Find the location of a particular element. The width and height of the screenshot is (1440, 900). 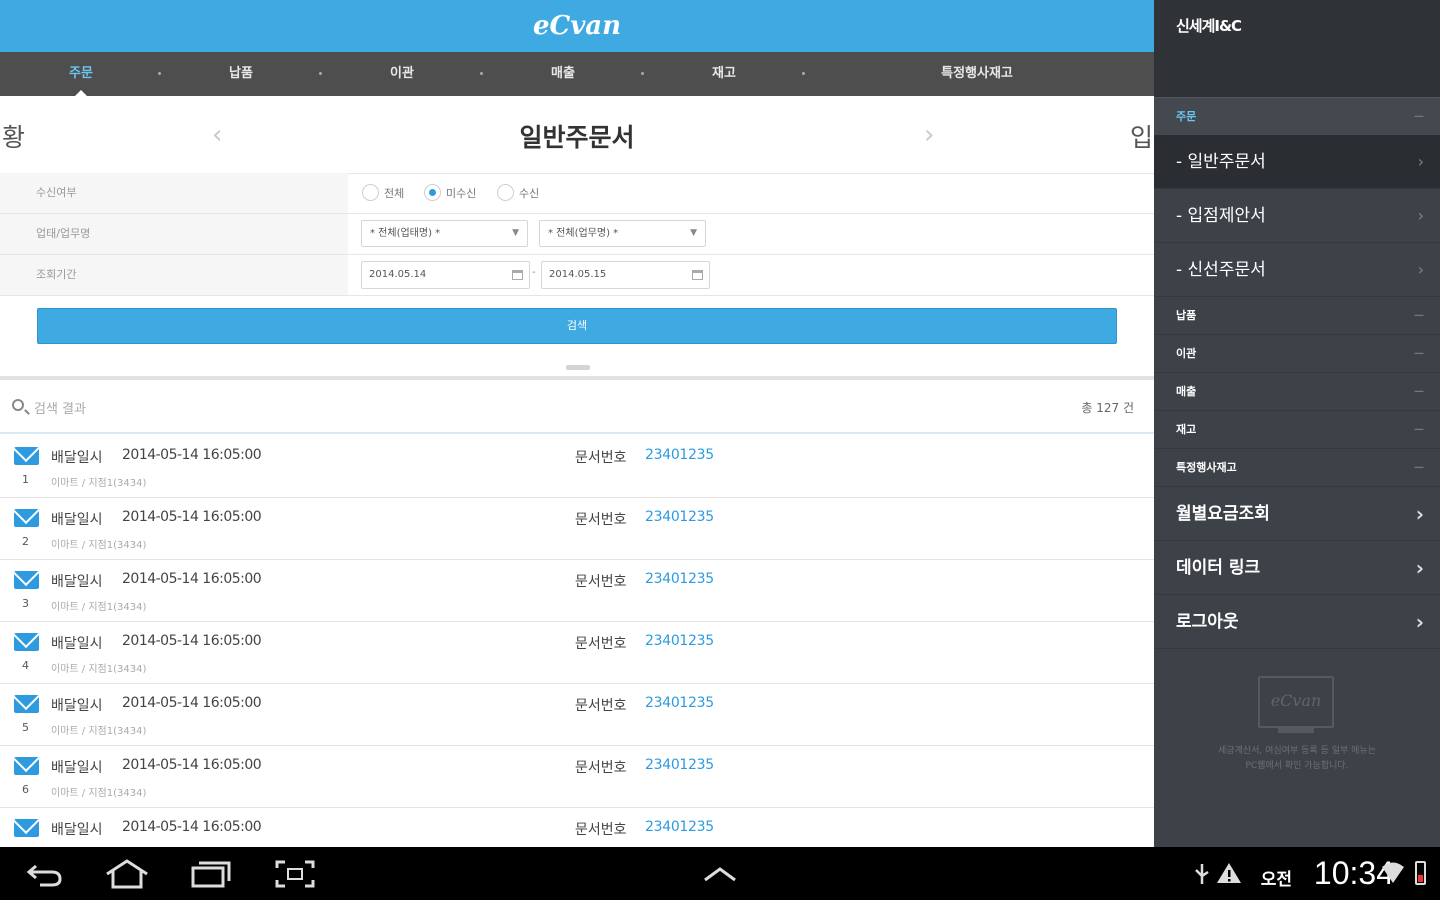

back-icon is located at coordinates (45, 874).